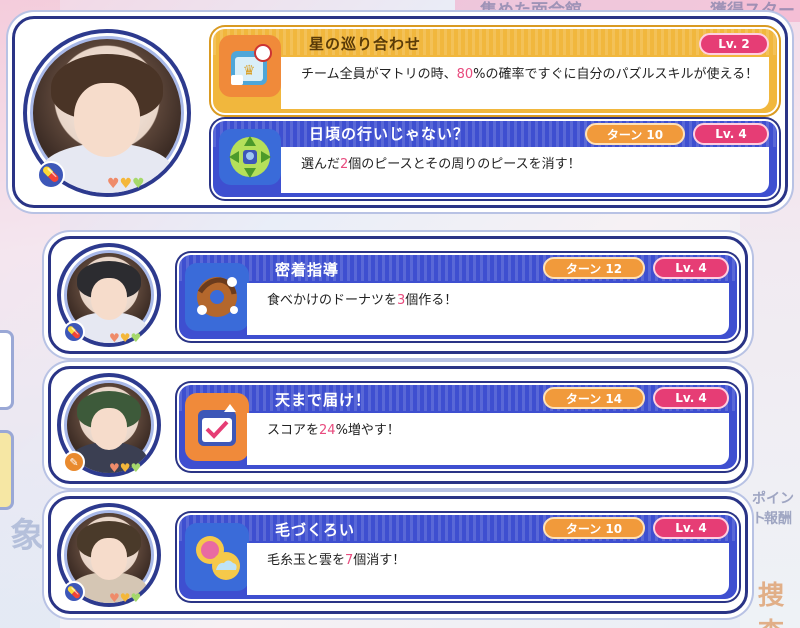 The height and width of the screenshot is (628, 800). What do you see at coordinates (332, 300) in the screenshot?
I see `desc-text: 食べかけのドーナツを` at bounding box center [332, 300].